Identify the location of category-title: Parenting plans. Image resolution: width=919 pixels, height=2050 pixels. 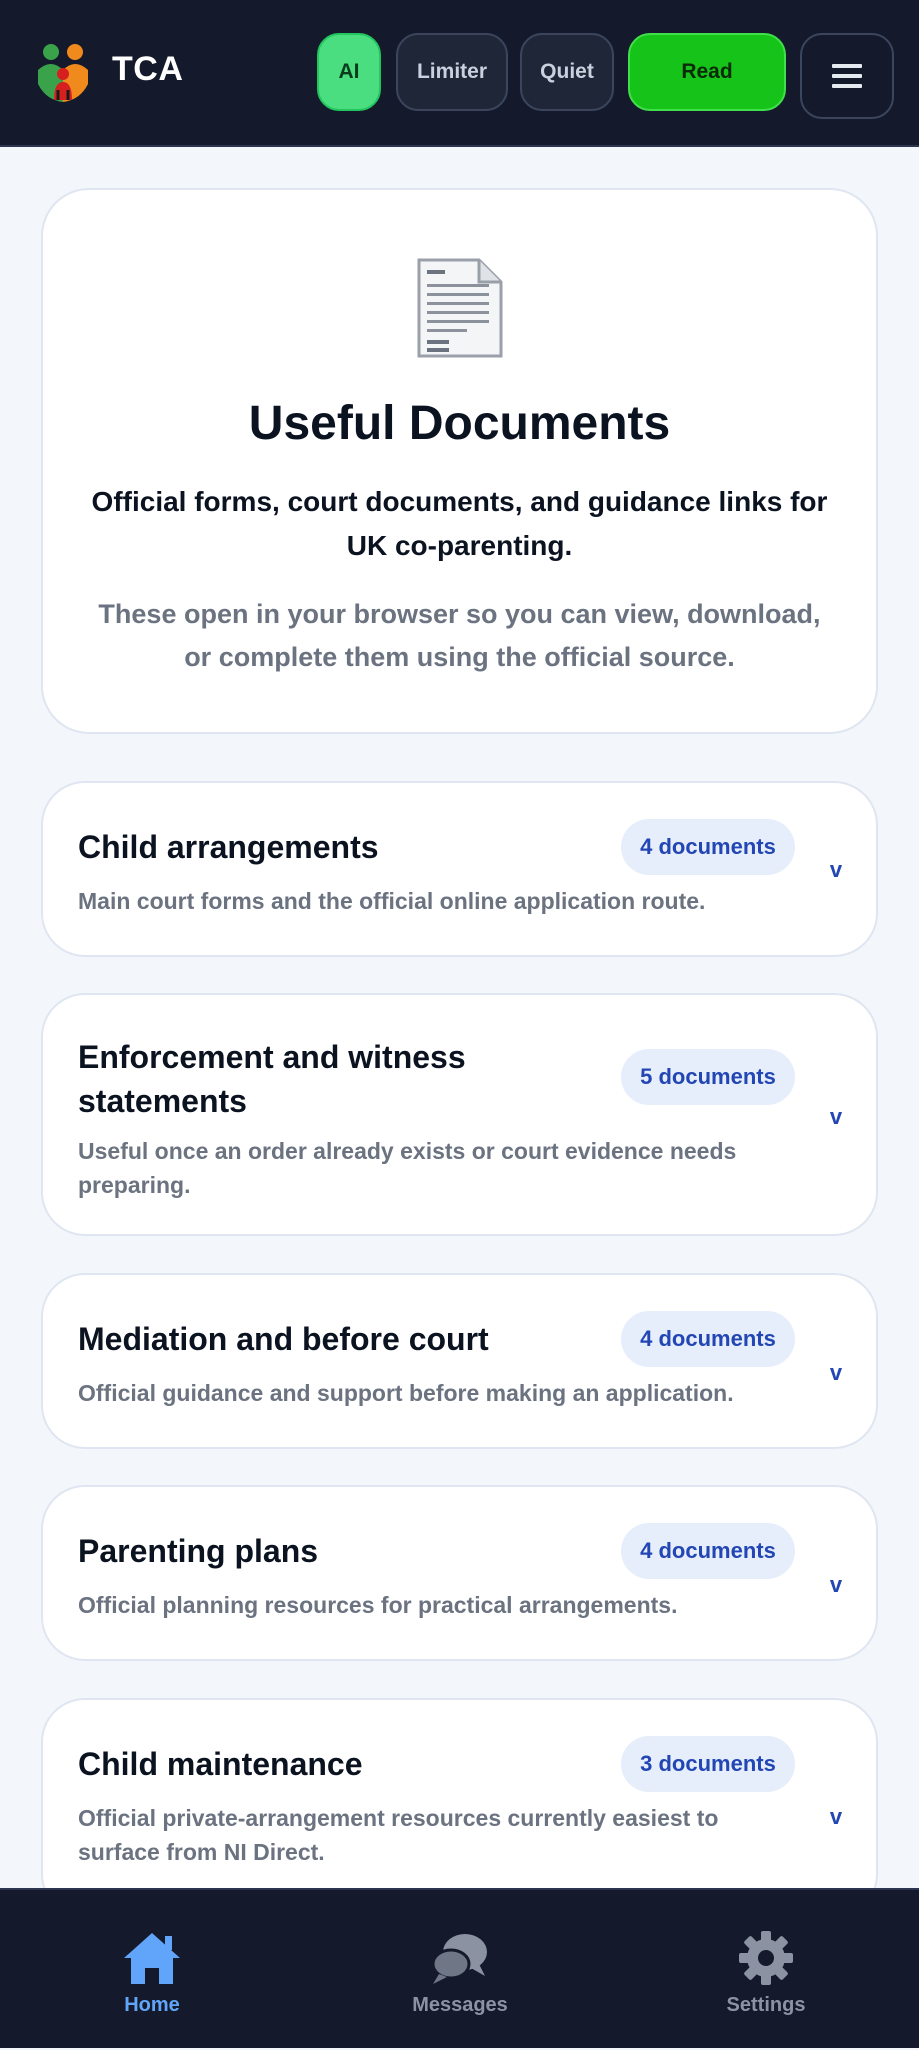
(198, 1551).